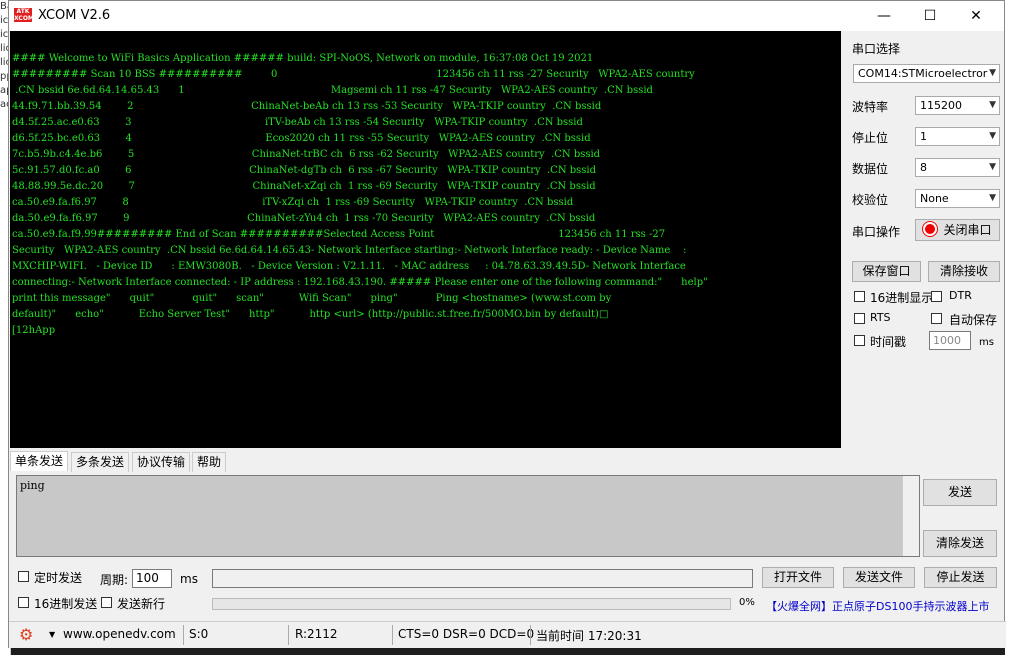 This screenshot has height=655, width=1012. Describe the element at coordinates (870, 107) in the screenshot. I see `baud-label: 波特率` at that location.